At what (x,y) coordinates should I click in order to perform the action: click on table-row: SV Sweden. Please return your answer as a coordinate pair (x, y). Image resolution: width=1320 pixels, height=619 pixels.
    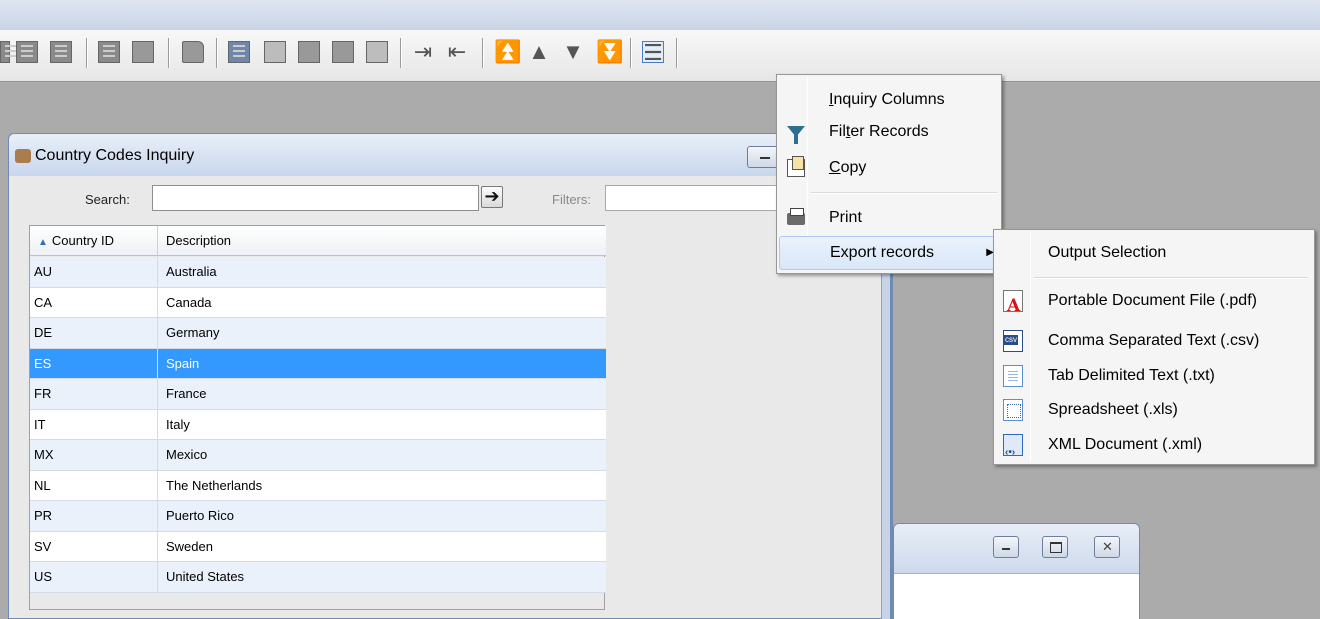
    Looking at the image, I should click on (318, 546).